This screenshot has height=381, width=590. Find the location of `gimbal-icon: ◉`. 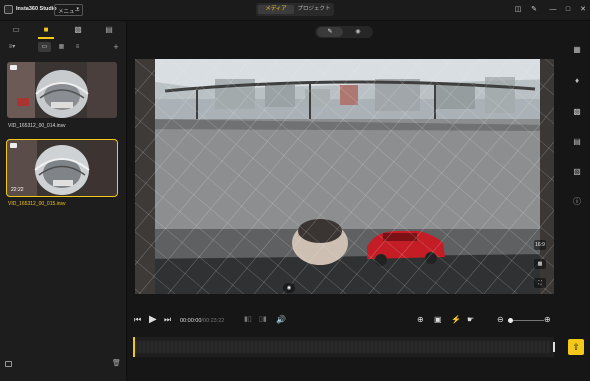

gimbal-icon: ◉ is located at coordinates (289, 288).